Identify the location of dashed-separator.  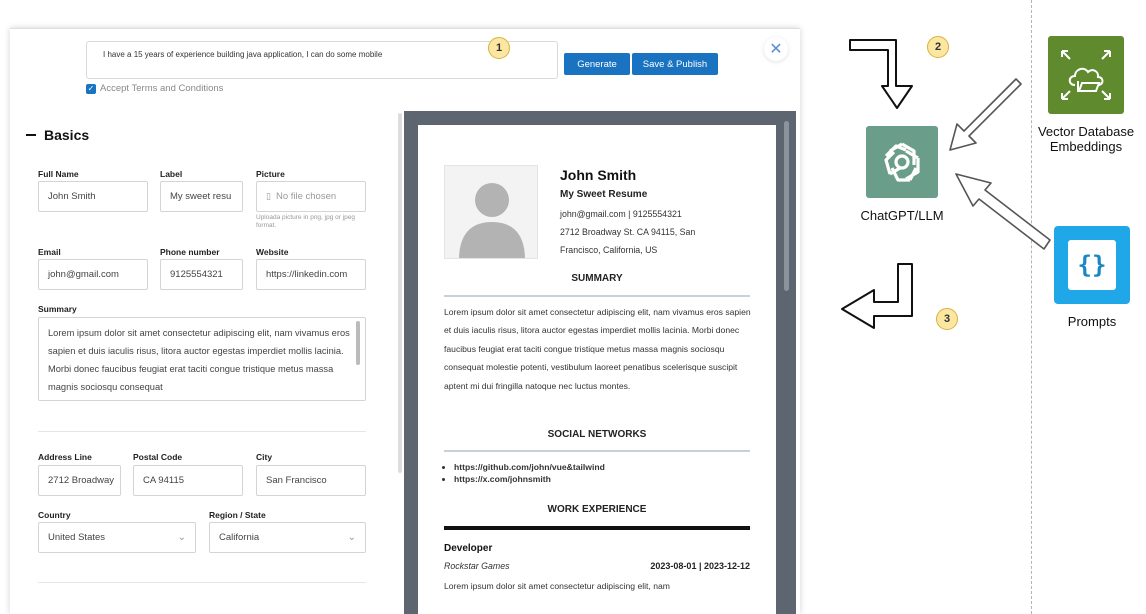
(1031, 307).